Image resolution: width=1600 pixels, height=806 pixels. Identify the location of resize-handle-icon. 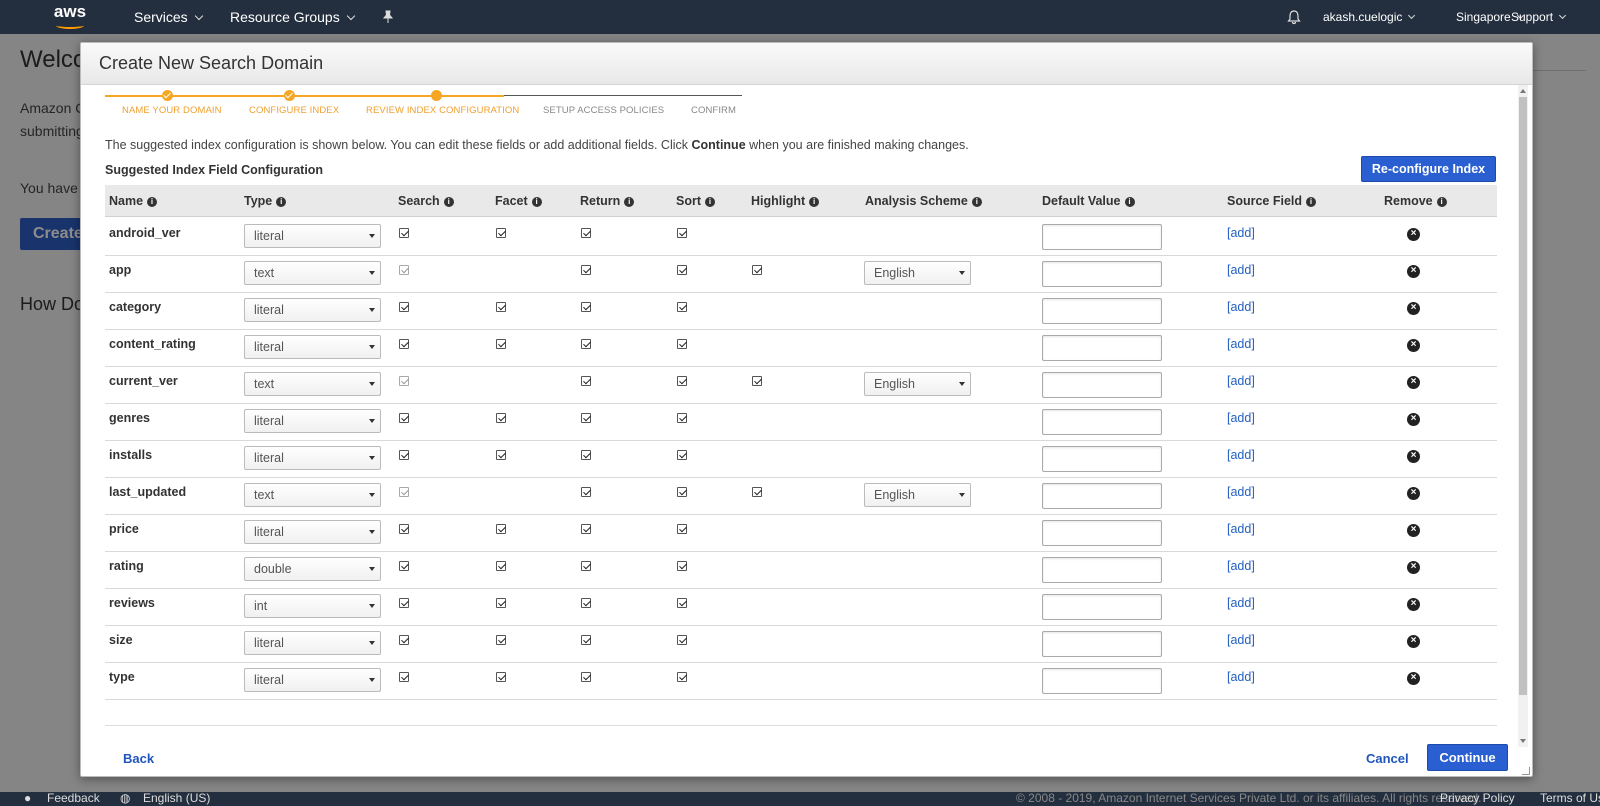
(1526, 771).